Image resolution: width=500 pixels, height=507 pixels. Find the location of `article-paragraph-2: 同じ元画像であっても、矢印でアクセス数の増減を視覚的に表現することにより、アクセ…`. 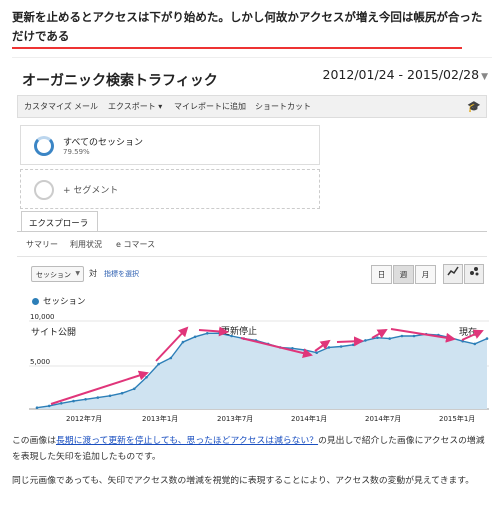

article-paragraph-2: 同じ元画像であっても、矢印でアクセス数の増減を視覚的に表現することにより、アクセ… is located at coordinates (243, 481).